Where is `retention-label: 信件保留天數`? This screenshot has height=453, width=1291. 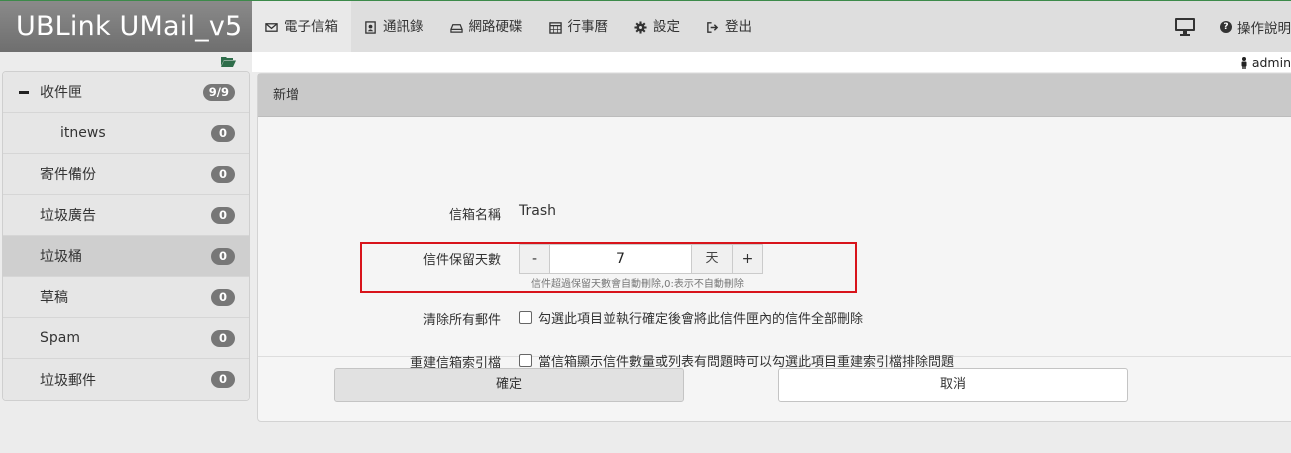 retention-label: 信件保留天數 is located at coordinates (461, 260).